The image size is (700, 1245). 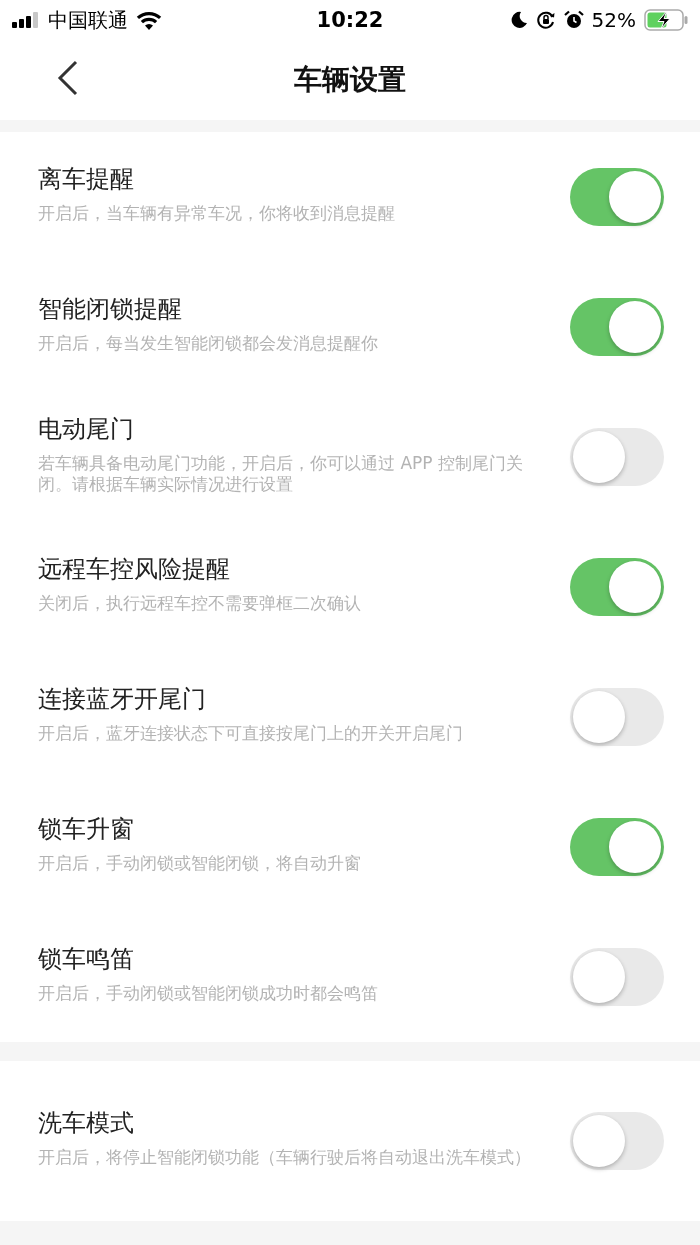 What do you see at coordinates (86, 429) in the screenshot?
I see `setting-title: 电动尾门` at bounding box center [86, 429].